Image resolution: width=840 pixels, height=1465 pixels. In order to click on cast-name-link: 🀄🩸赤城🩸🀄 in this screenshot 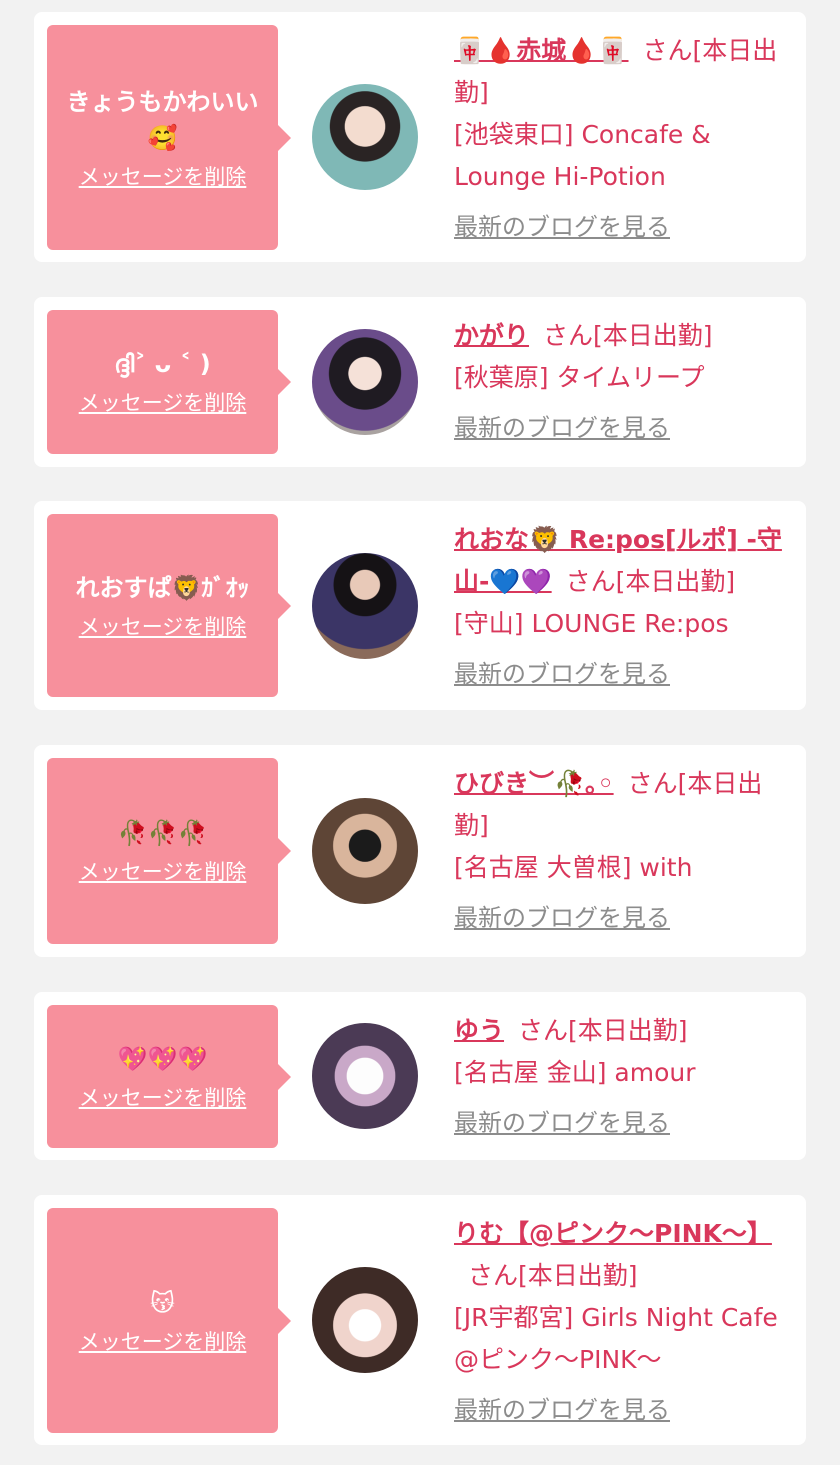, I will do `click(541, 50)`.